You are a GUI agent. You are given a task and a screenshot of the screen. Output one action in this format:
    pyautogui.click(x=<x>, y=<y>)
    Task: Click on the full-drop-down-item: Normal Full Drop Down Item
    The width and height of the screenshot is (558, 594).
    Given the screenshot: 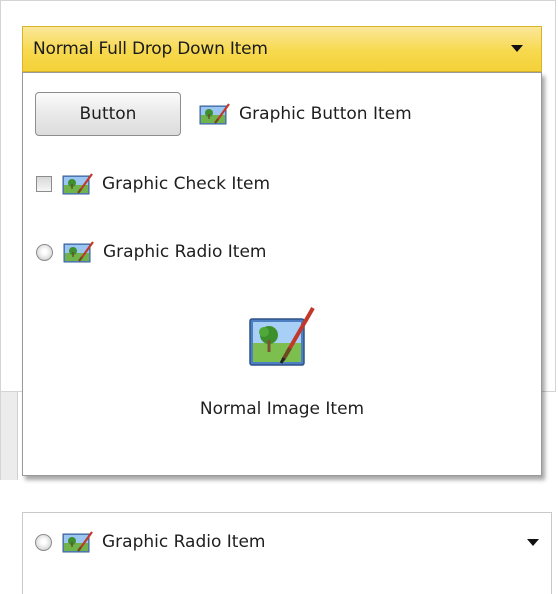 What is the action you would take?
    pyautogui.click(x=282, y=49)
    